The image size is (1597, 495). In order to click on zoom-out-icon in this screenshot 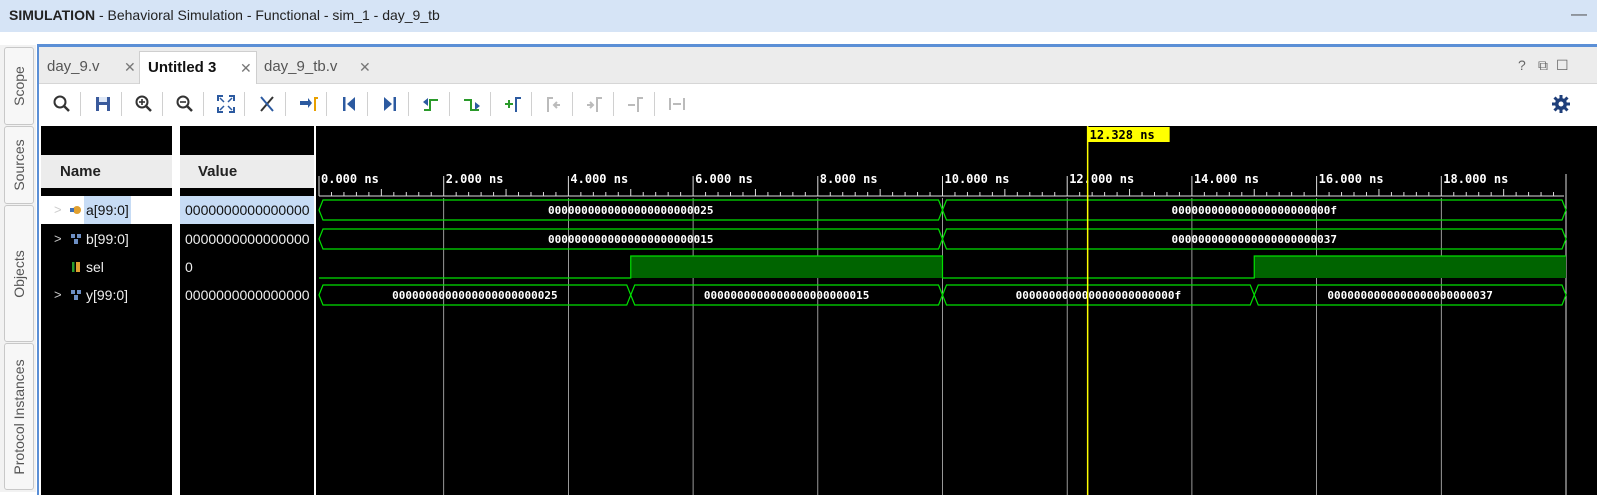, I will do `click(185, 104)`.